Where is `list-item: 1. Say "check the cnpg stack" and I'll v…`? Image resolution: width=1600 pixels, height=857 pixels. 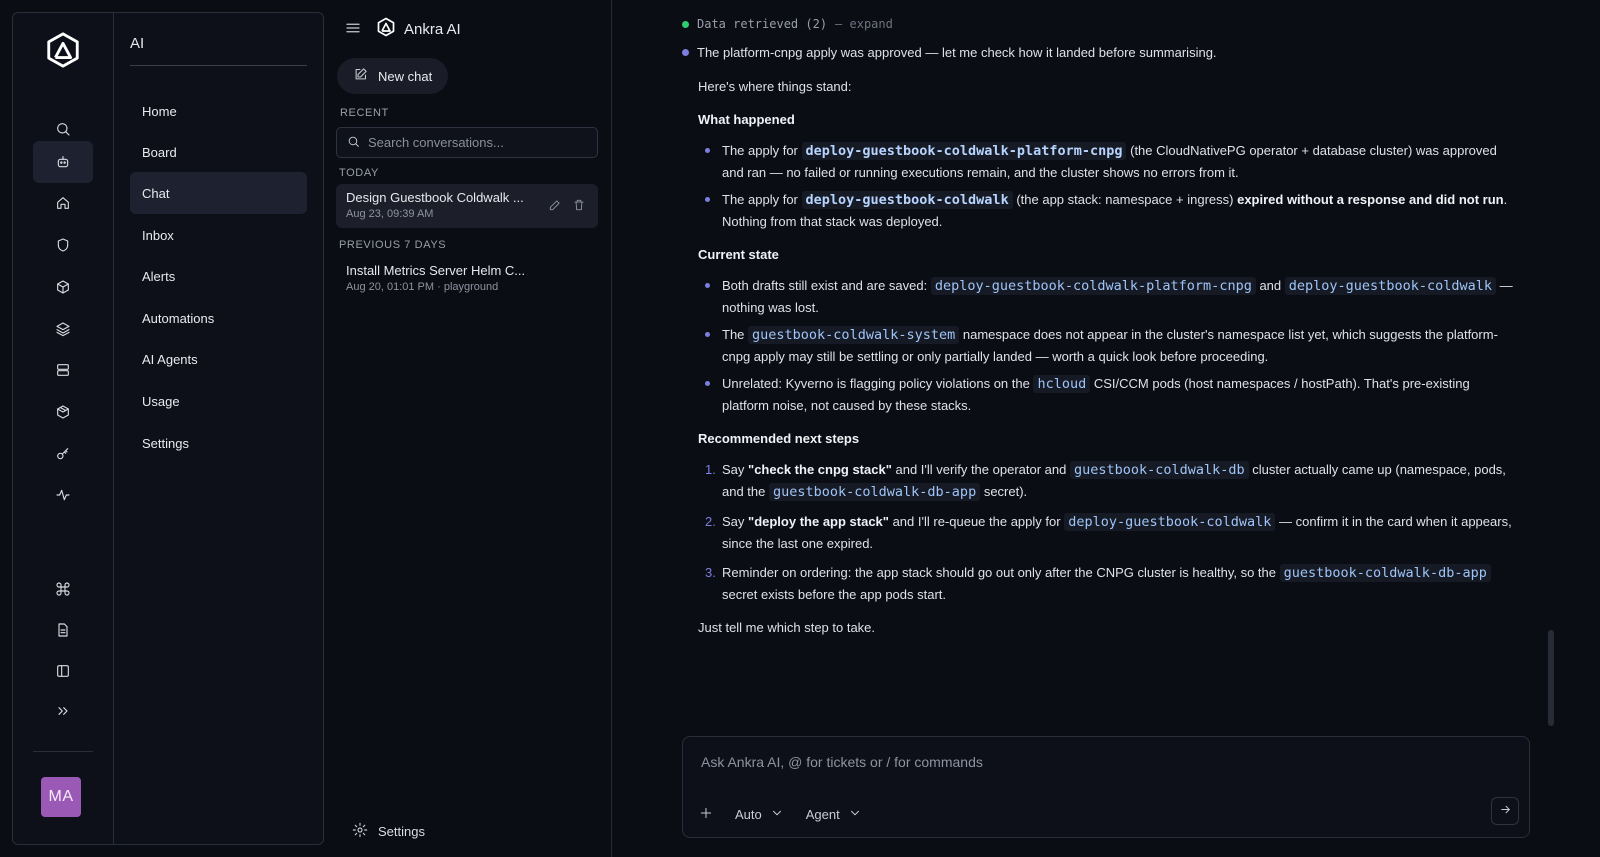 list-item: 1. Say "check the cnpg stack" and I'll v… is located at coordinates (1105, 481).